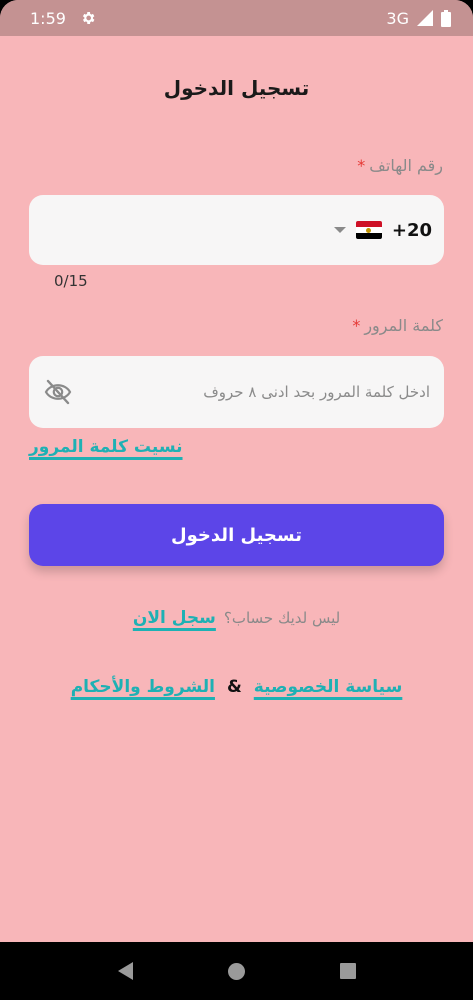 The image size is (473, 1000). I want to click on forgot-password-link: نسيت كلمة المرور, so click(106, 447).